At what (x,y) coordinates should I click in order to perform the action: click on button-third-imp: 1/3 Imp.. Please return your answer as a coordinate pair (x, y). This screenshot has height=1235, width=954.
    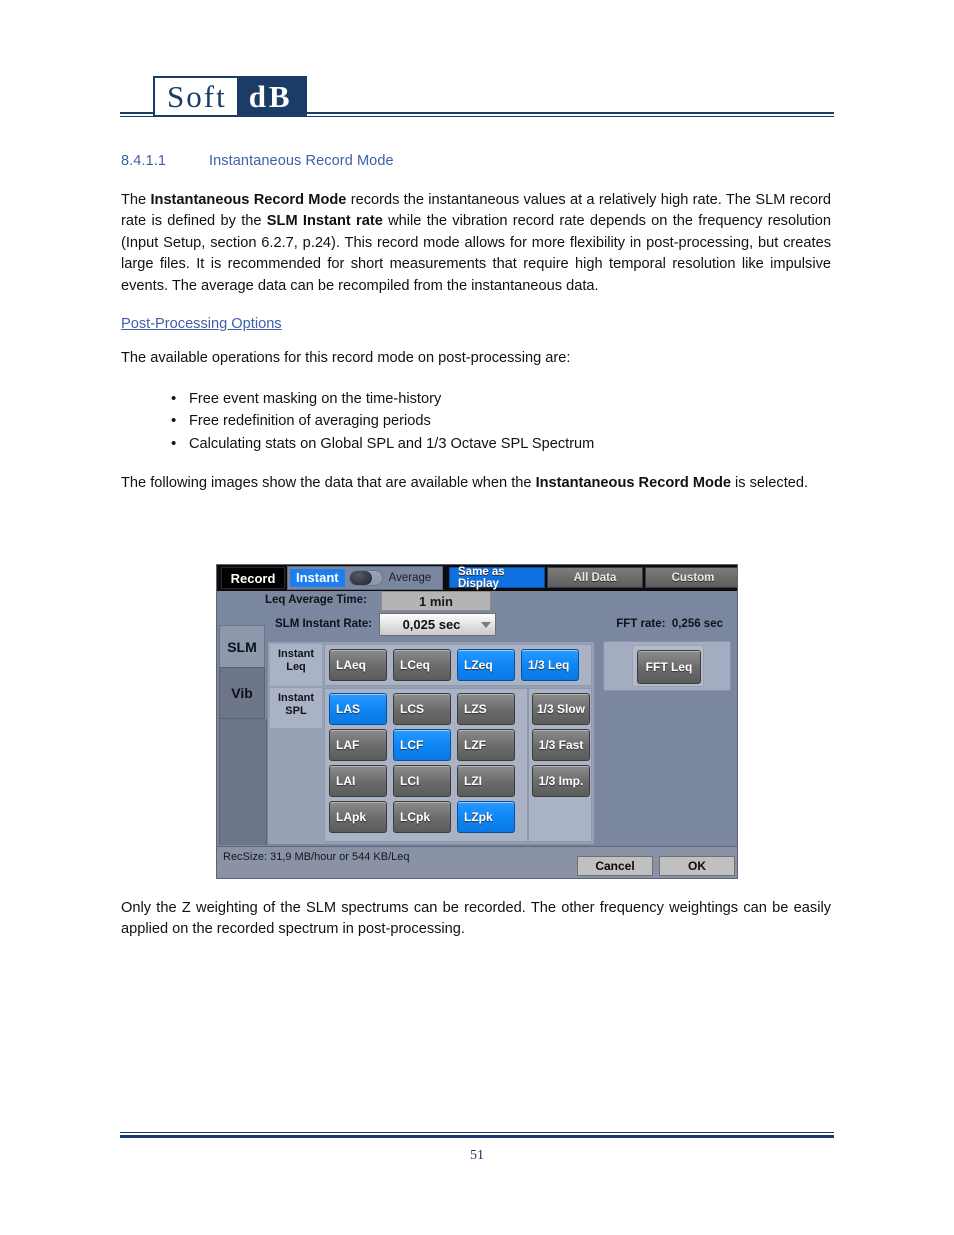
    Looking at the image, I should click on (561, 781).